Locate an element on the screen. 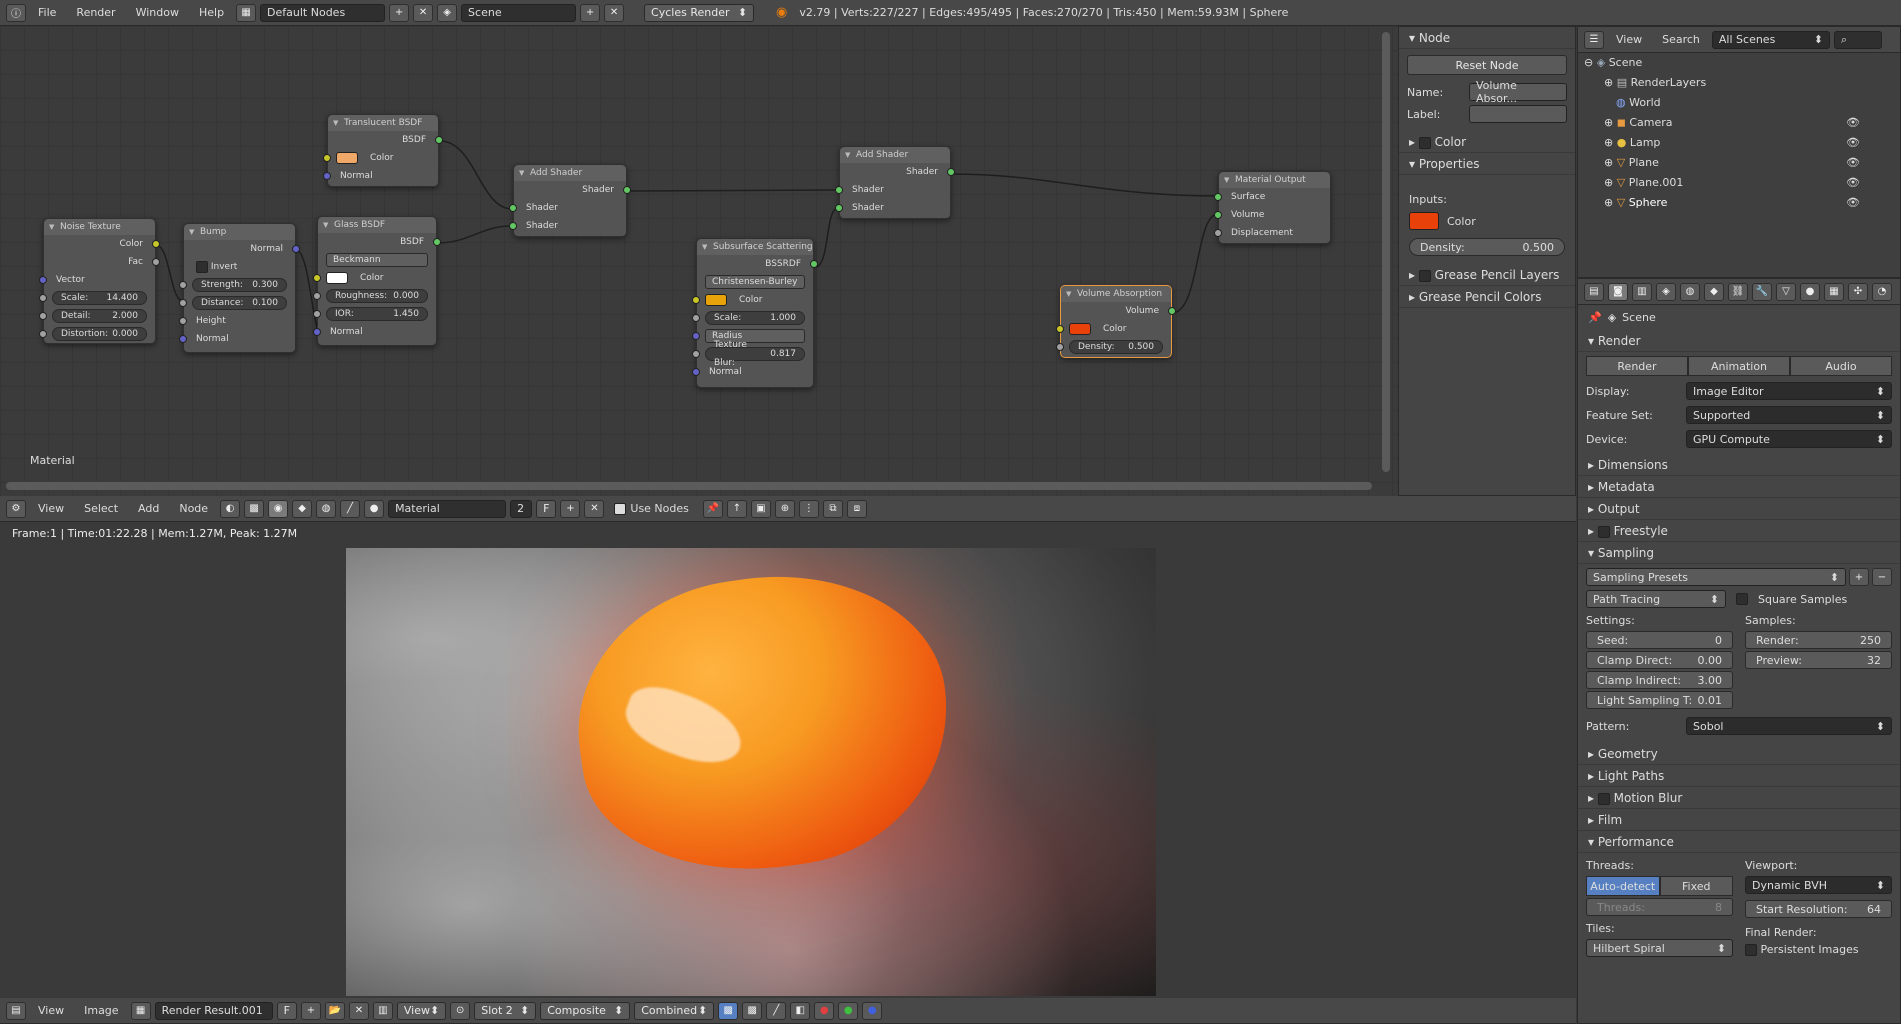 The image size is (1901, 1024). outliner-item-world: ◍ World is located at coordinates (1739, 103).